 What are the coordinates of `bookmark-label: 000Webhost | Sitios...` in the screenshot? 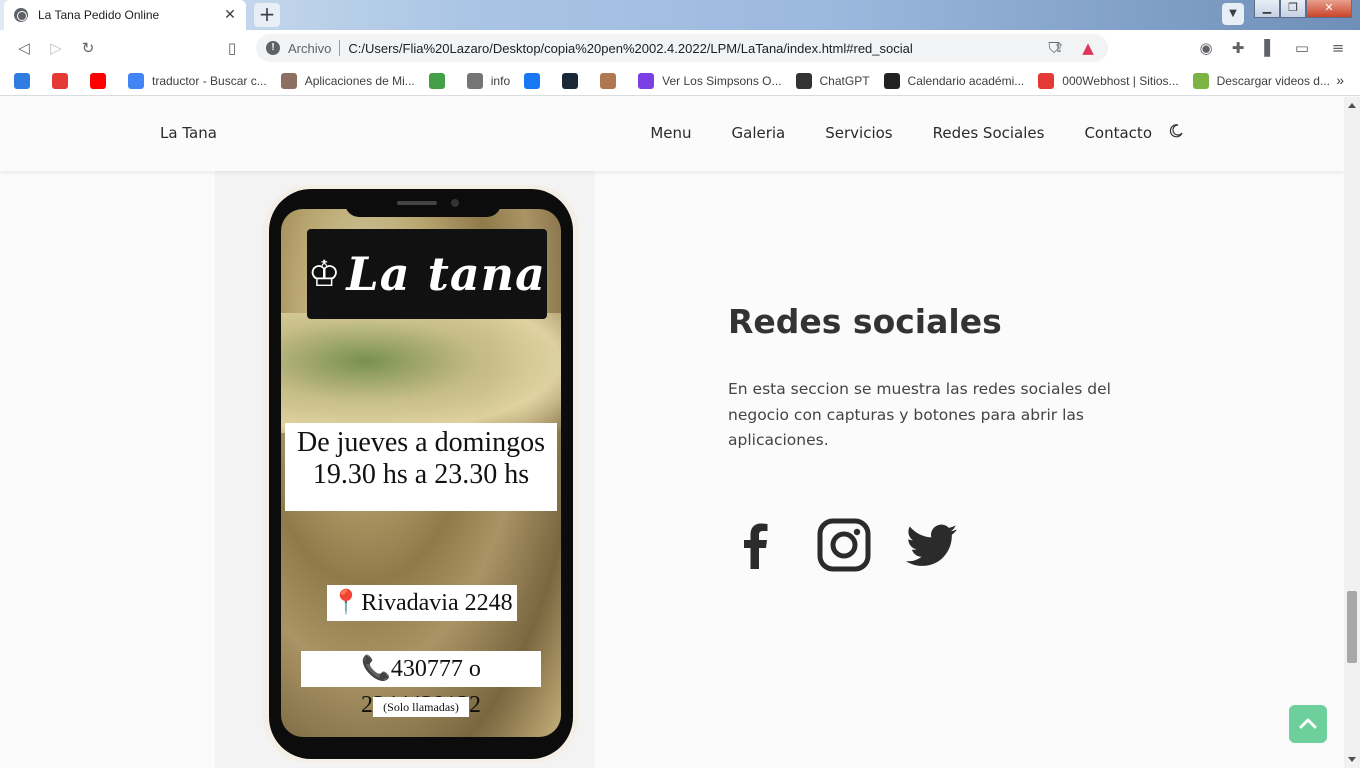 It's located at (1120, 80).